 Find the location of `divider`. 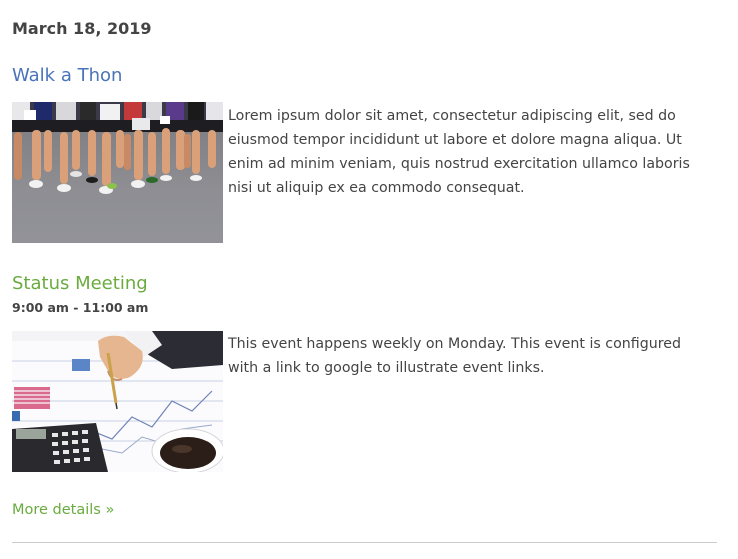

divider is located at coordinates (364, 542).